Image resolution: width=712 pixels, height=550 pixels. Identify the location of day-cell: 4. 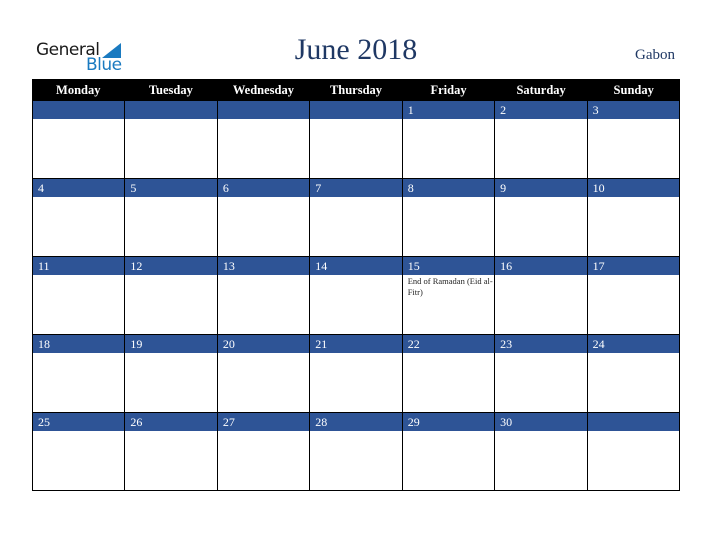
(79, 217).